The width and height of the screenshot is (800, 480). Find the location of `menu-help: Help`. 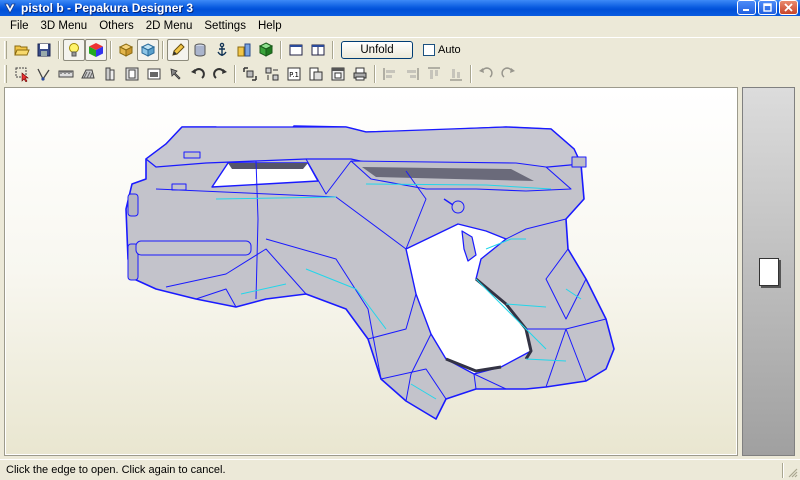

menu-help: Help is located at coordinates (270, 26).